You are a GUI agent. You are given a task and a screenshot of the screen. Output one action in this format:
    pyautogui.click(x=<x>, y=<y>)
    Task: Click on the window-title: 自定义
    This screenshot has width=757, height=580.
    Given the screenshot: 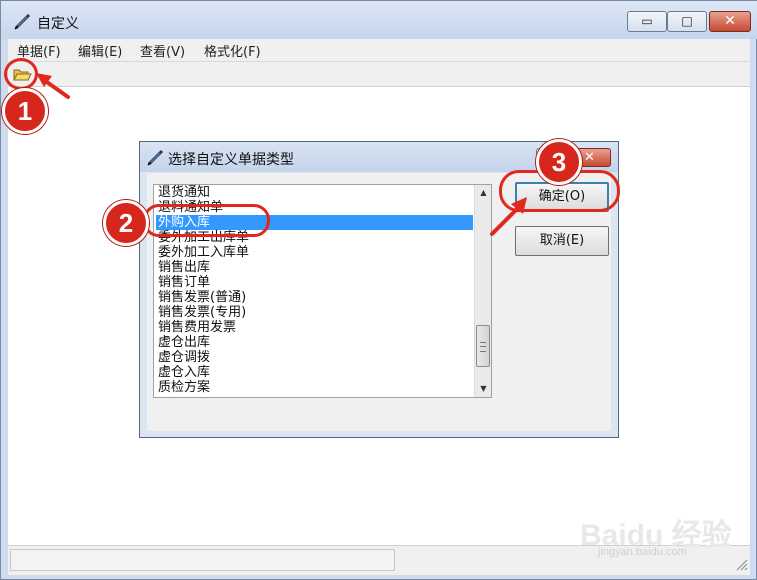 What is the action you would take?
    pyautogui.click(x=58, y=24)
    